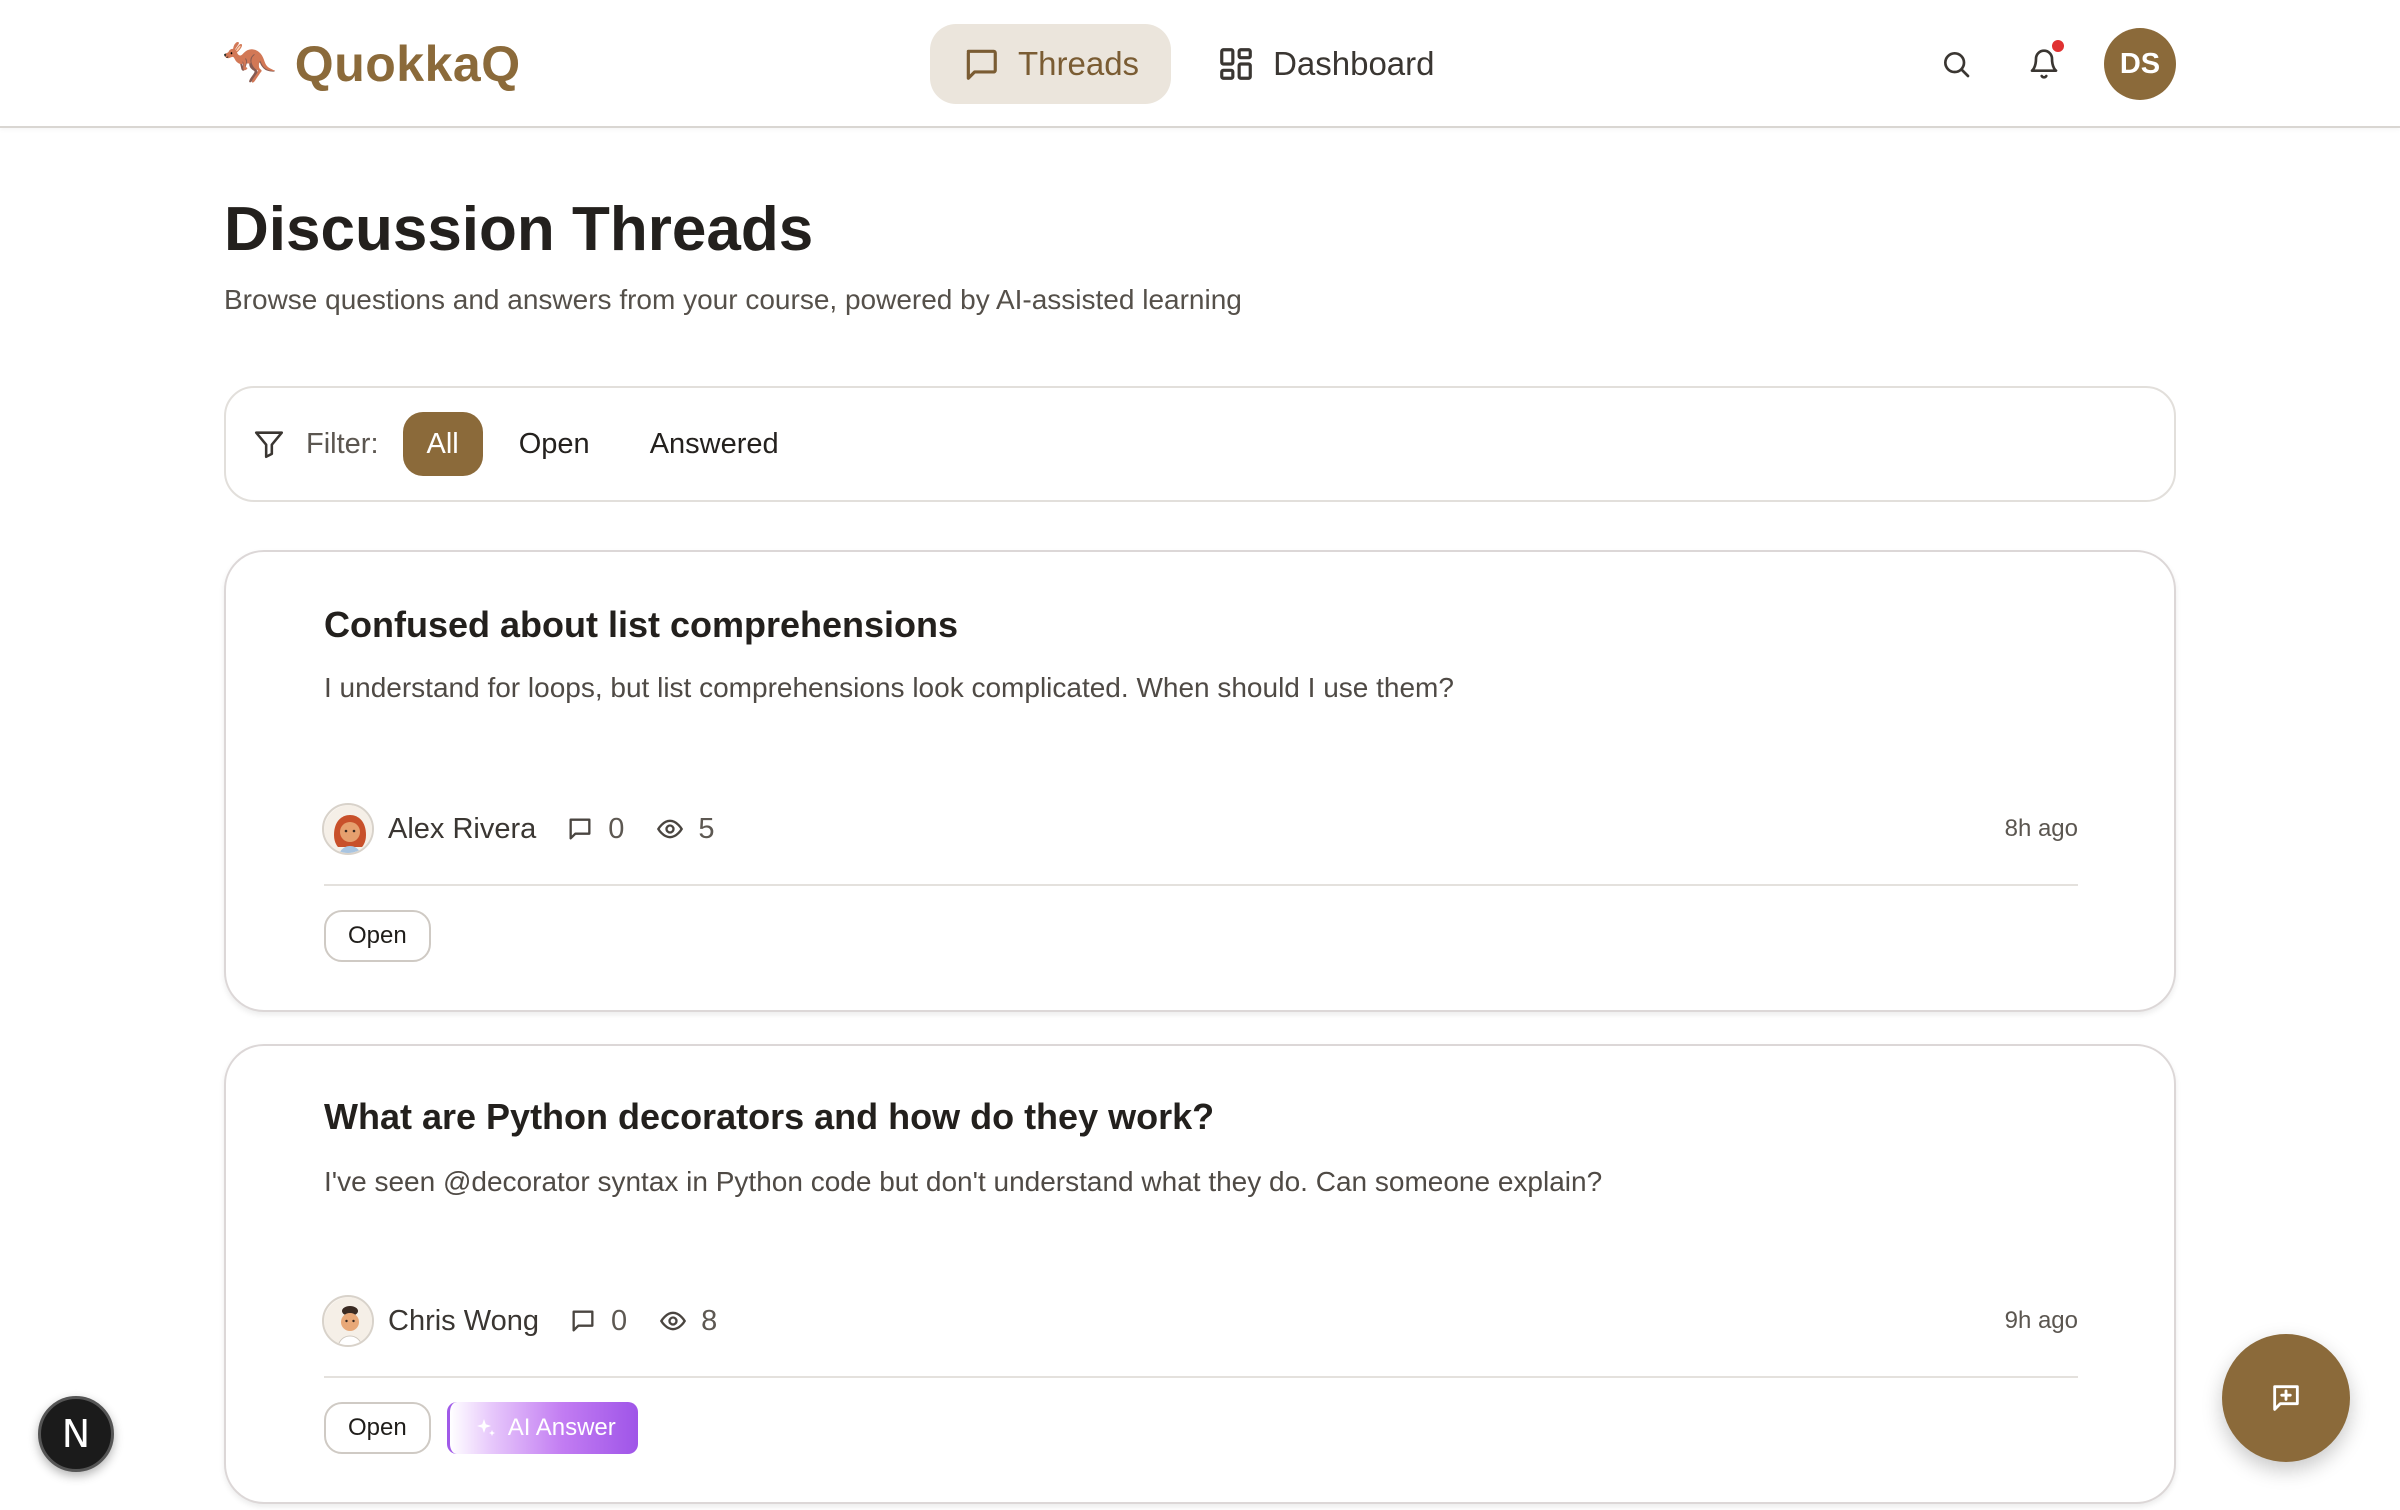  What do you see at coordinates (269, 445) in the screenshot?
I see `filter-icon` at bounding box center [269, 445].